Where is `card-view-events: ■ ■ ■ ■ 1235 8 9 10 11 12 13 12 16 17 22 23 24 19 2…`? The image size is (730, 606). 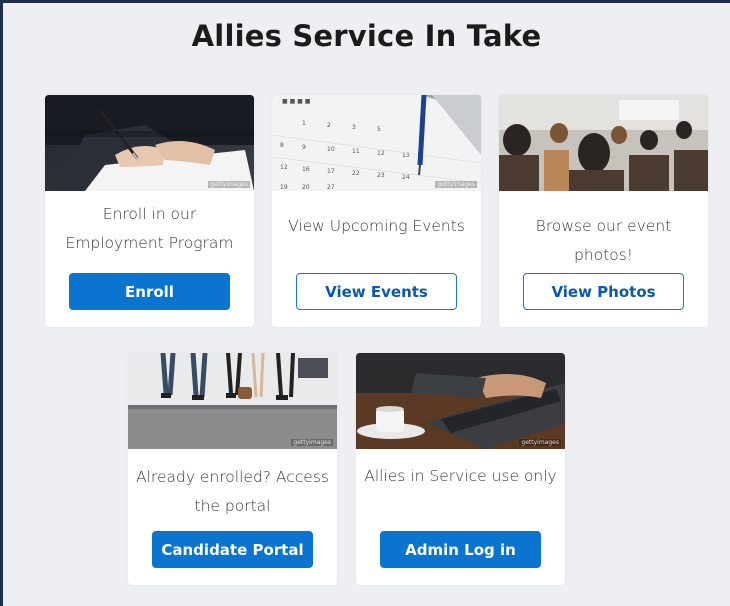 card-view-events: ■ ■ ■ ■ 1235 8 9 10 11 12 13 12 16 17 22 23 24 19 2… is located at coordinates (376, 211).